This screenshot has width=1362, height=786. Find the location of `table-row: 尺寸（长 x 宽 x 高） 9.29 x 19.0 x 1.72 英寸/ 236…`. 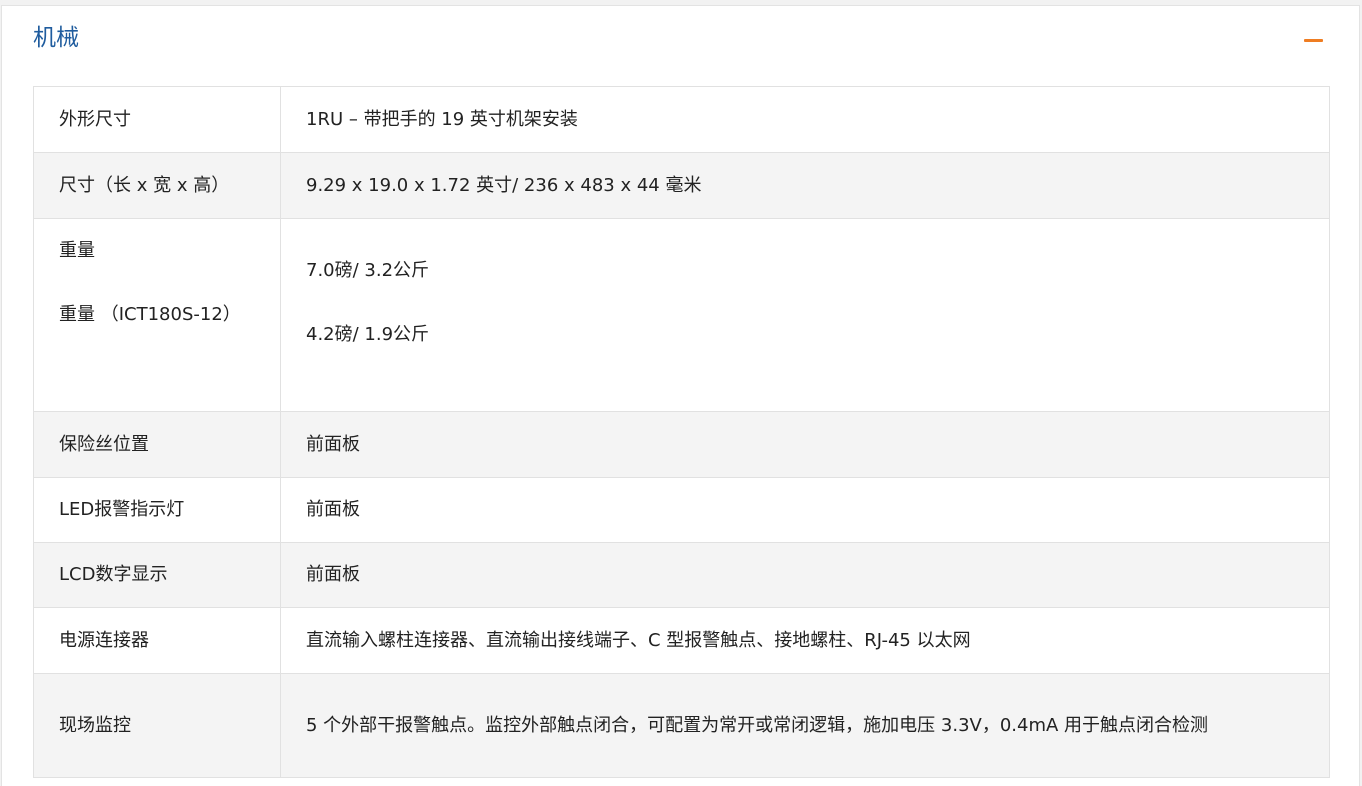

table-row: 尺寸（长 x 宽 x 高） 9.29 x 19.0 x 1.72 英寸/ 236… is located at coordinates (681, 185).